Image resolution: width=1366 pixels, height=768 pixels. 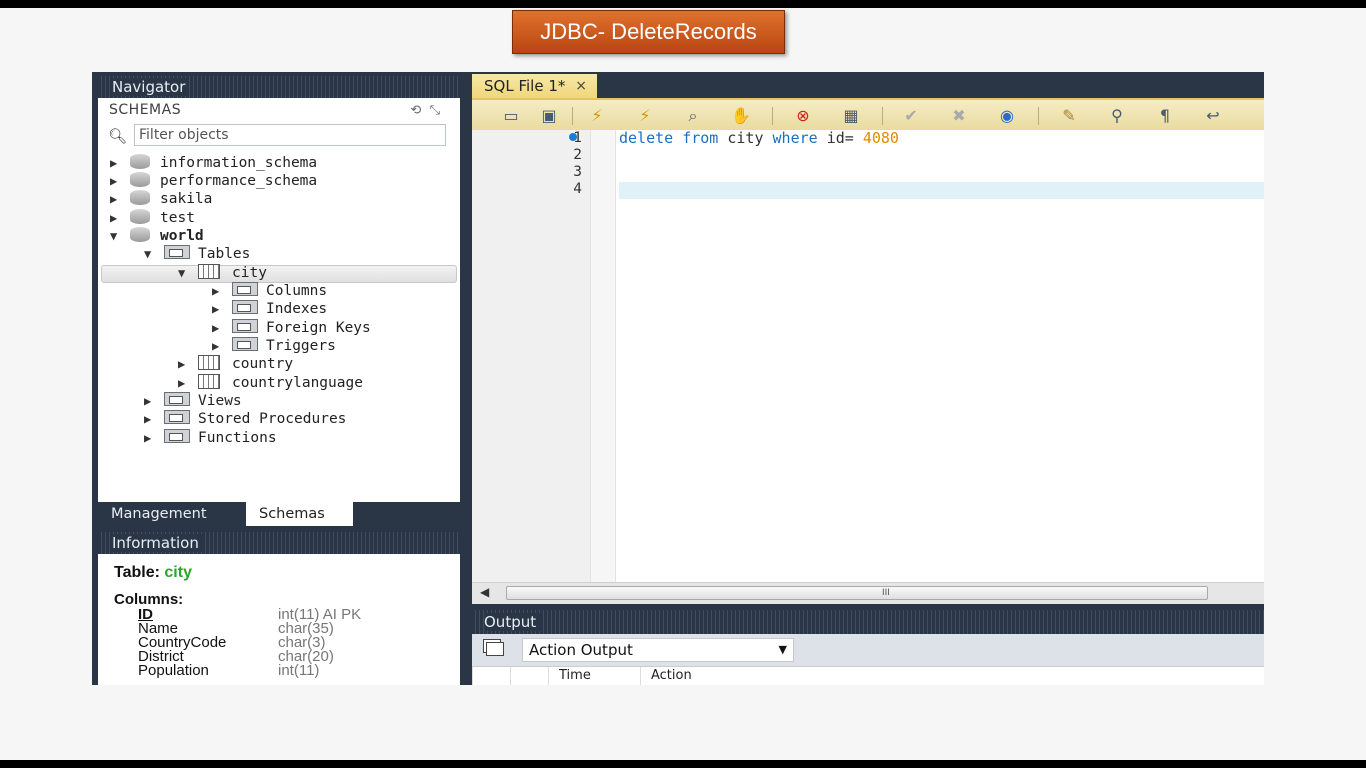 I want to click on tree-item-views: ▶ Views, so click(x=193, y=401).